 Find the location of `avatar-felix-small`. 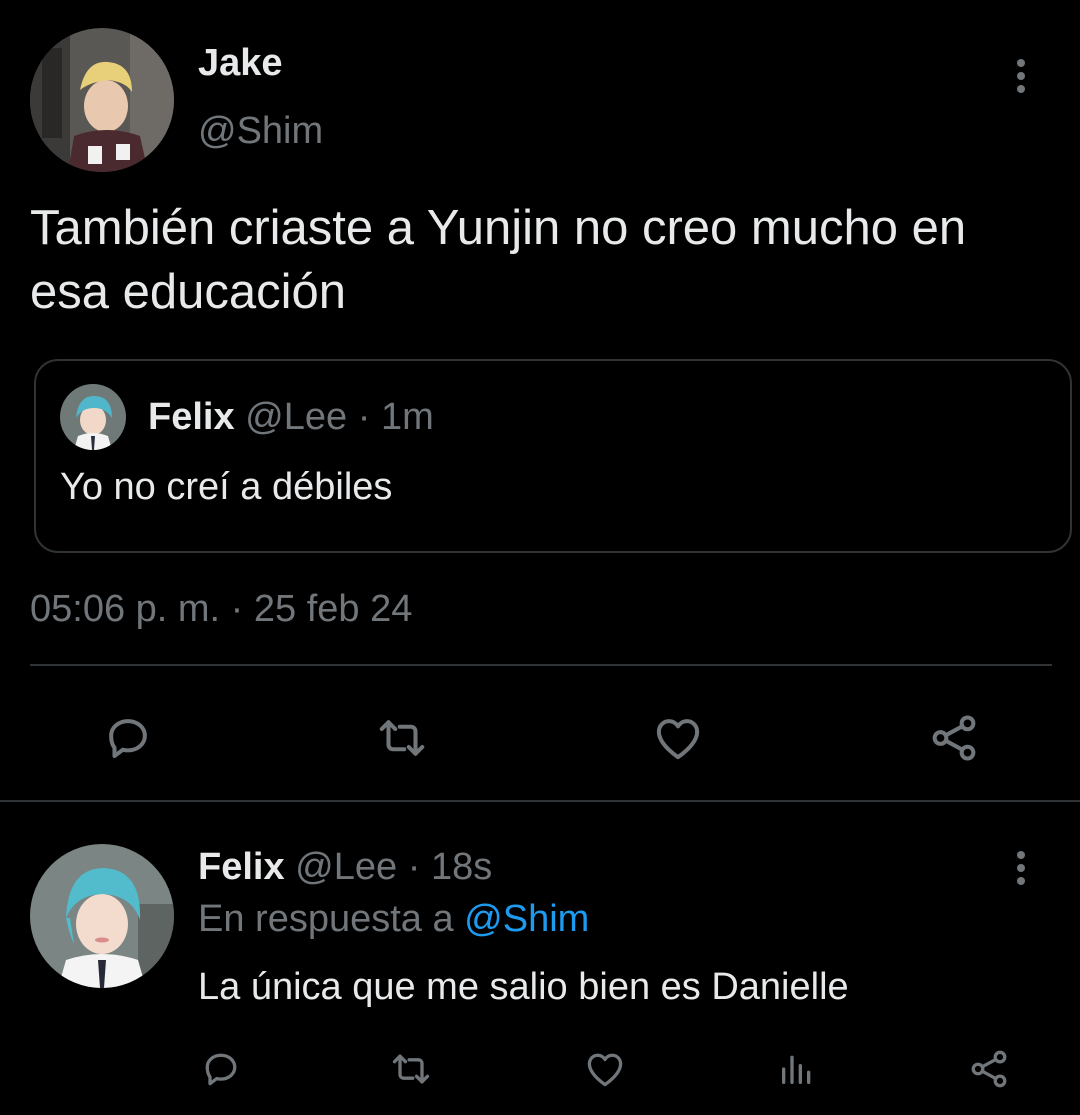

avatar-felix-small is located at coordinates (93, 417).